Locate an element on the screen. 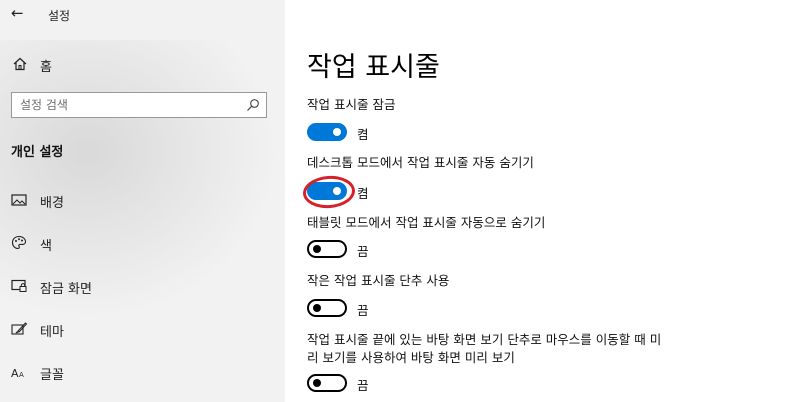 This screenshot has height=402, width=799. sidebar-item-label: 잠금 화면 is located at coordinates (66, 289).